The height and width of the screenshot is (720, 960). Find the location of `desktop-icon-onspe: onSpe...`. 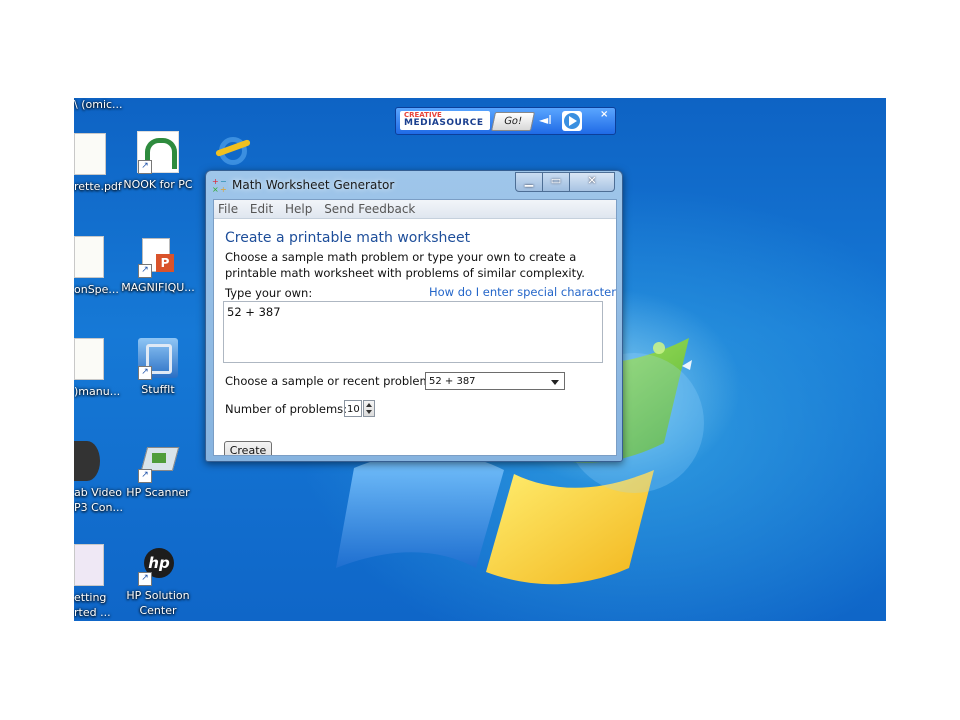

desktop-icon-onspe: onSpe... is located at coordinates (98, 266).